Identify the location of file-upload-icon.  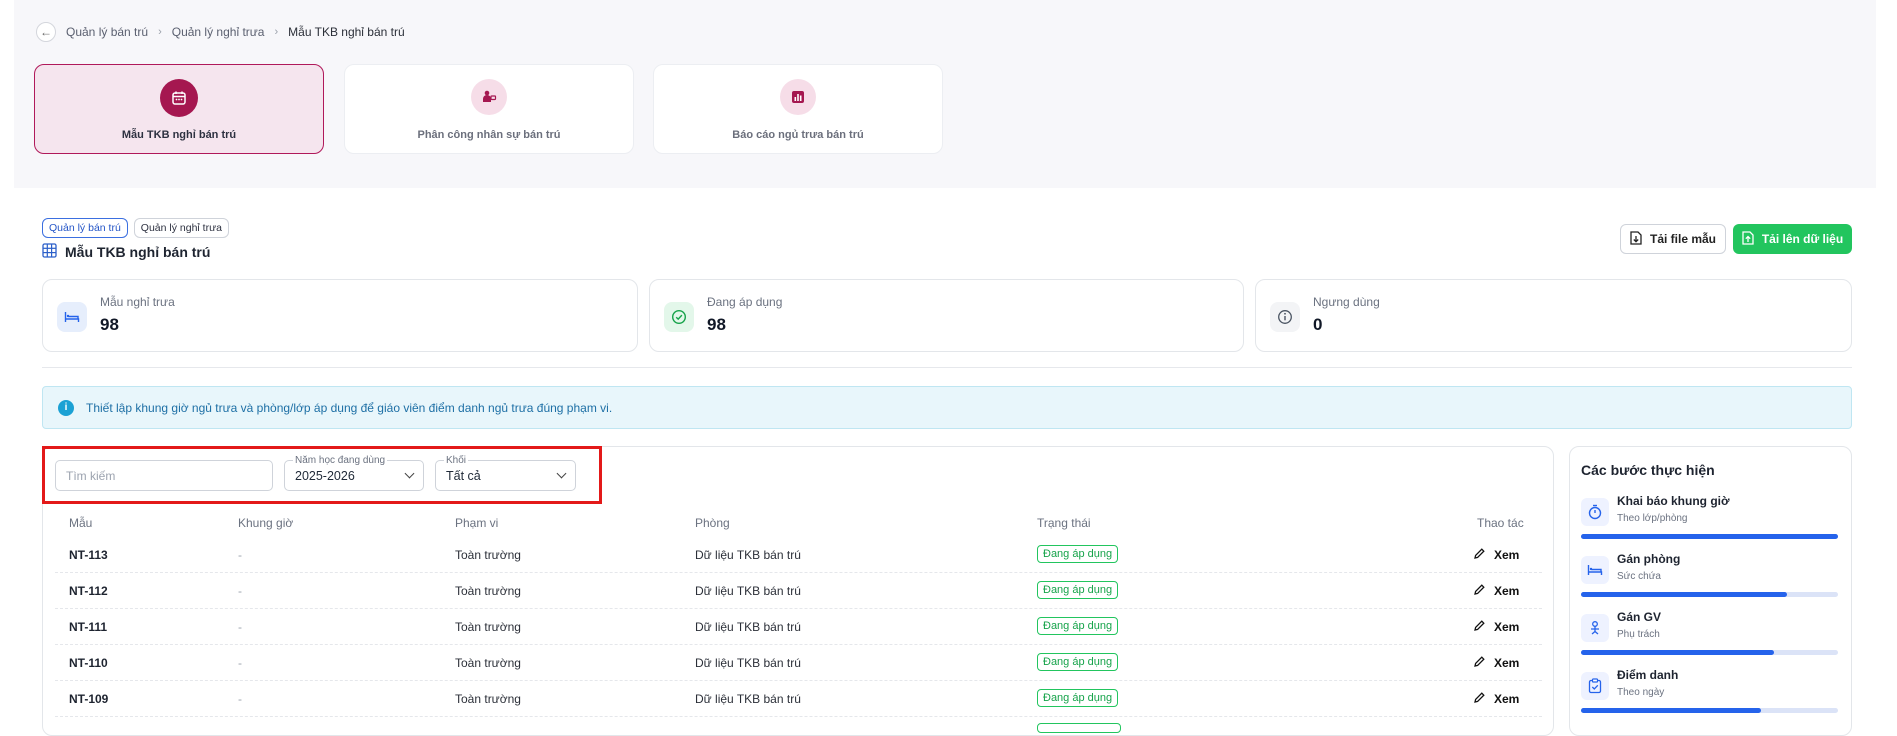
(1748, 239).